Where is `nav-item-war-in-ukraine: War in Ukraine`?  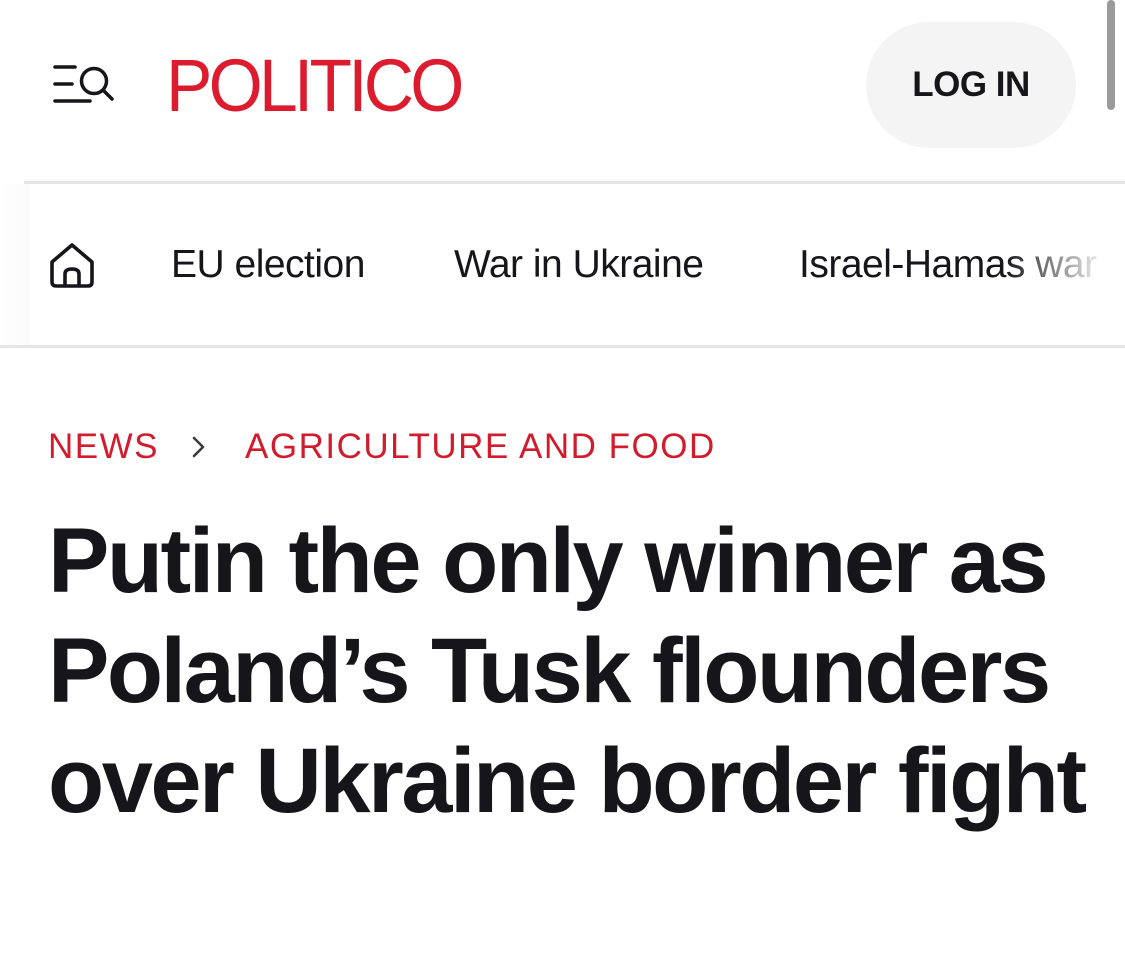
nav-item-war-in-ukraine: War in Ukraine is located at coordinates (579, 265).